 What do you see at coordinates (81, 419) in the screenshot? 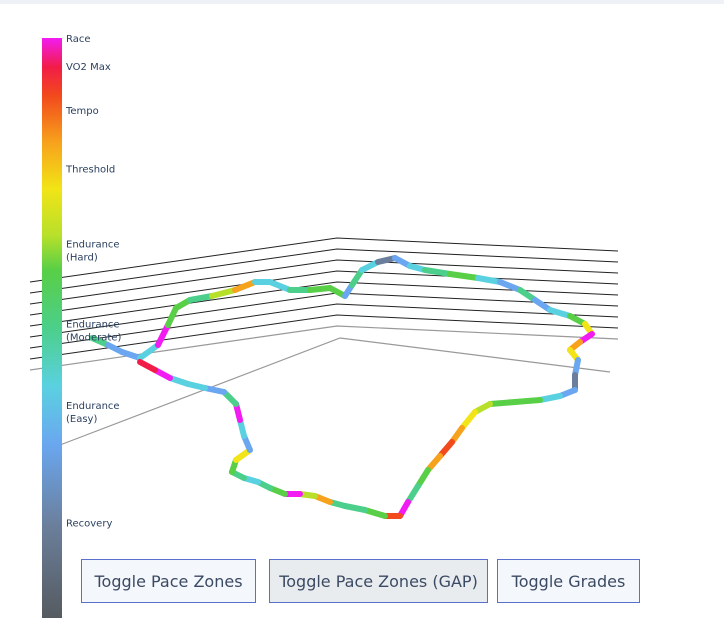
I see `colorbar-tick-label: (Easy)` at bounding box center [81, 419].